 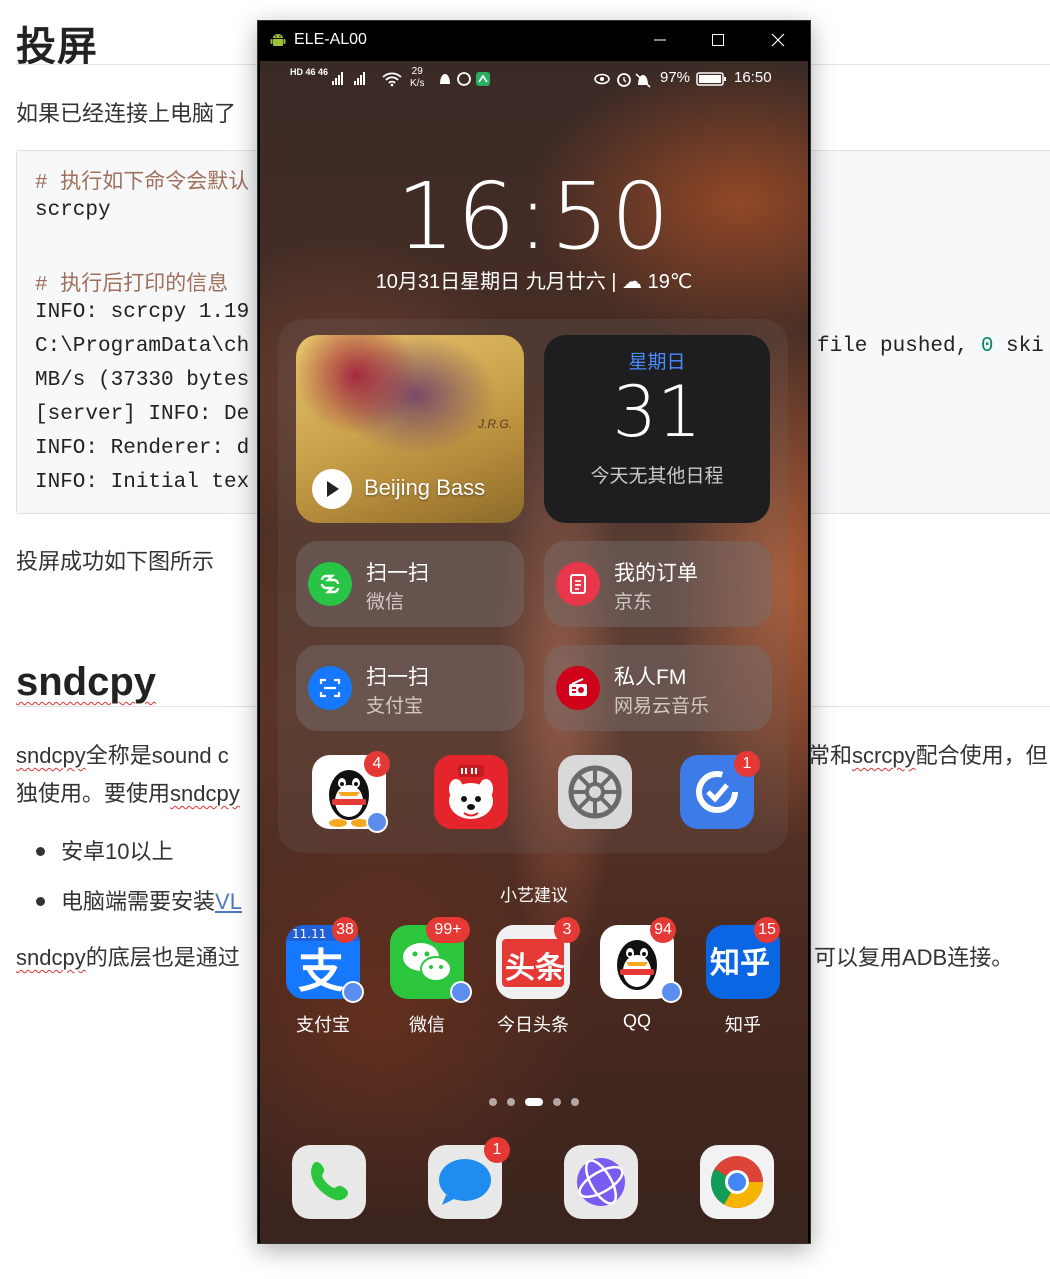 What do you see at coordinates (417, 71) in the screenshot?
I see `net-speed-value: 29` at bounding box center [417, 71].